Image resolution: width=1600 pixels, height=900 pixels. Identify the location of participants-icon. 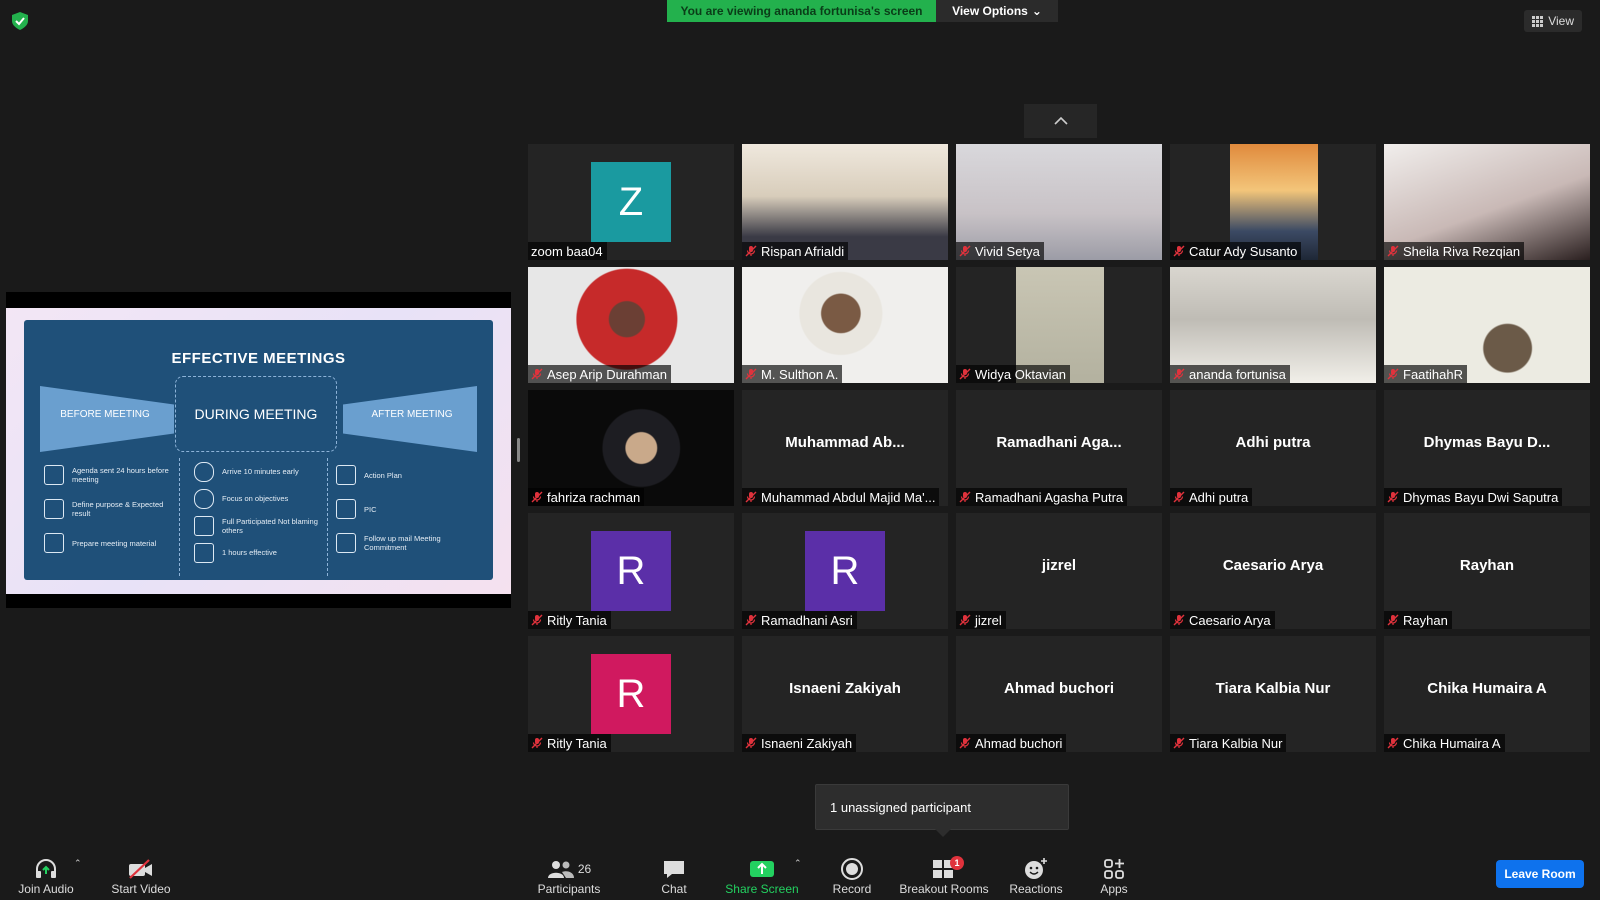
(560, 869).